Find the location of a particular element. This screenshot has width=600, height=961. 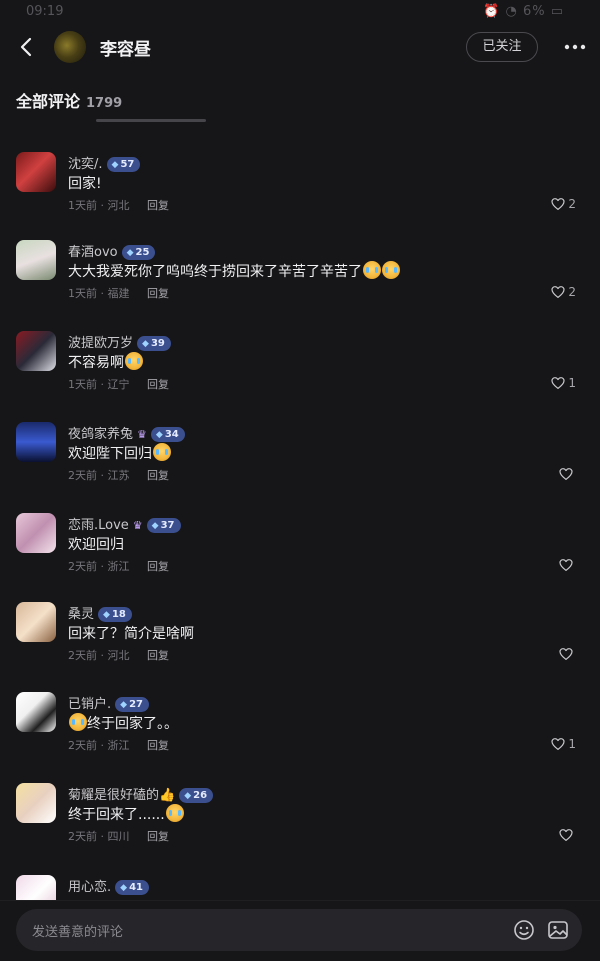

image-button is located at coordinates (558, 930).